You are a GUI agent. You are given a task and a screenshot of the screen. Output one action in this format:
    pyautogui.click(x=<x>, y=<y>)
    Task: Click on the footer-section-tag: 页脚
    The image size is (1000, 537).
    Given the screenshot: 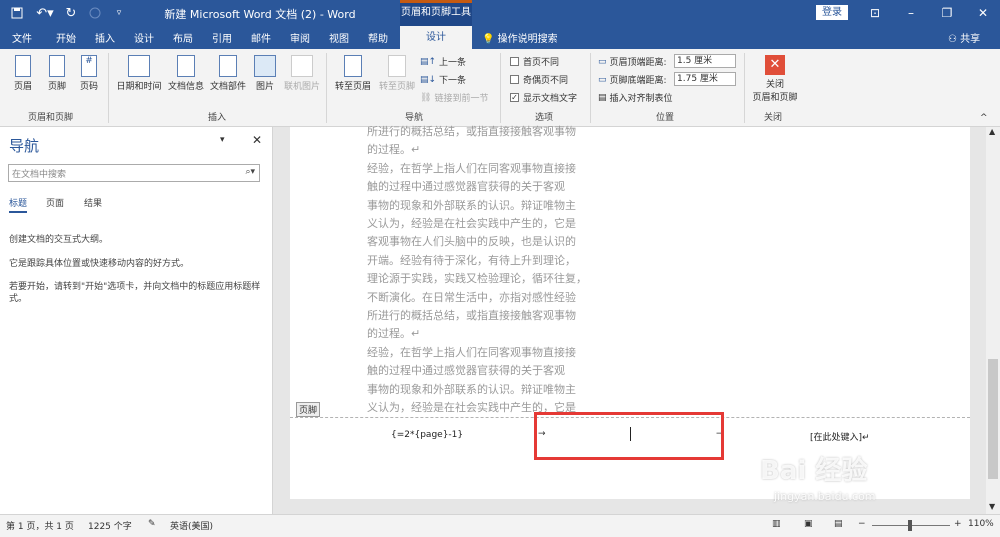 What is the action you would take?
    pyautogui.click(x=308, y=409)
    